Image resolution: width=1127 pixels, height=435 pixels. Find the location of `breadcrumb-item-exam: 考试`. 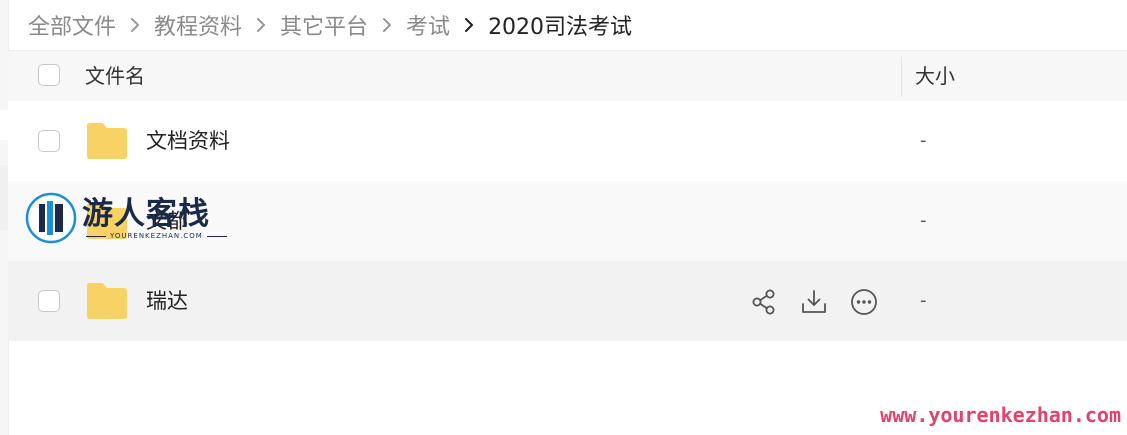

breadcrumb-item-exam: 考试 is located at coordinates (428, 25).